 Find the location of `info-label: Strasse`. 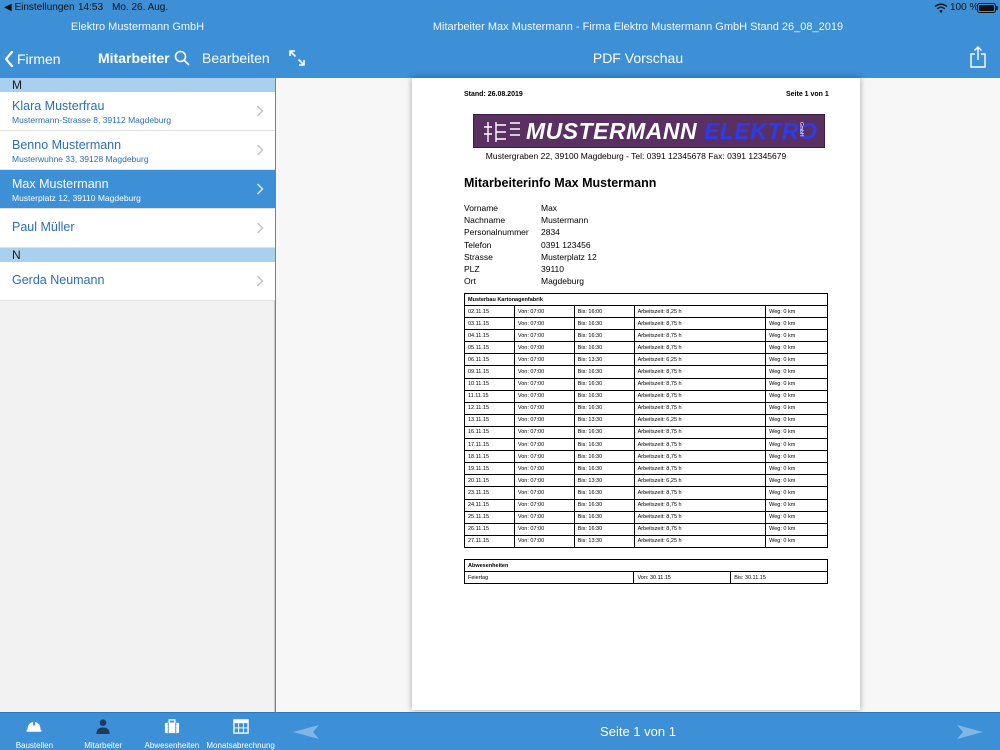

info-label: Strasse is located at coordinates (478, 256).